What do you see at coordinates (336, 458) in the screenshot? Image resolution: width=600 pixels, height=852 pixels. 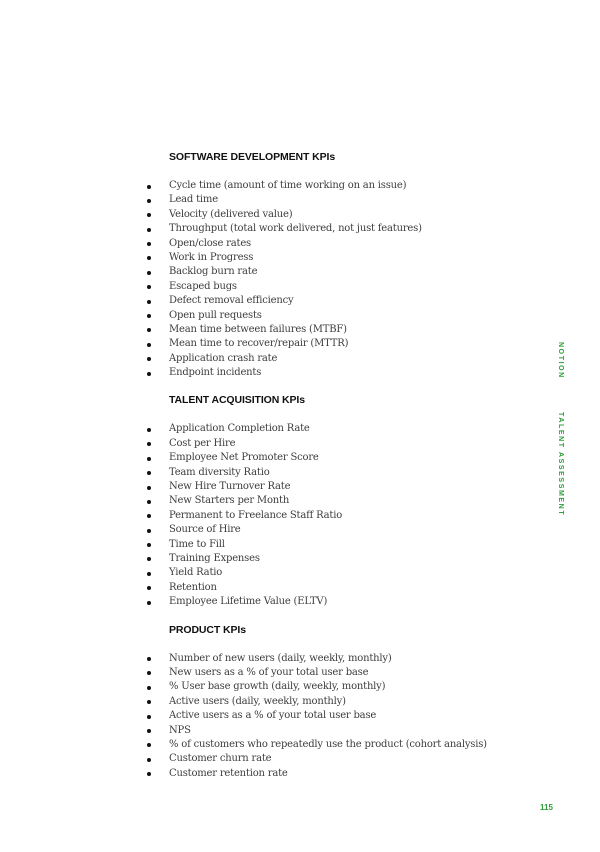 I see `list-item: Employee Net Promoter Score` at bounding box center [336, 458].